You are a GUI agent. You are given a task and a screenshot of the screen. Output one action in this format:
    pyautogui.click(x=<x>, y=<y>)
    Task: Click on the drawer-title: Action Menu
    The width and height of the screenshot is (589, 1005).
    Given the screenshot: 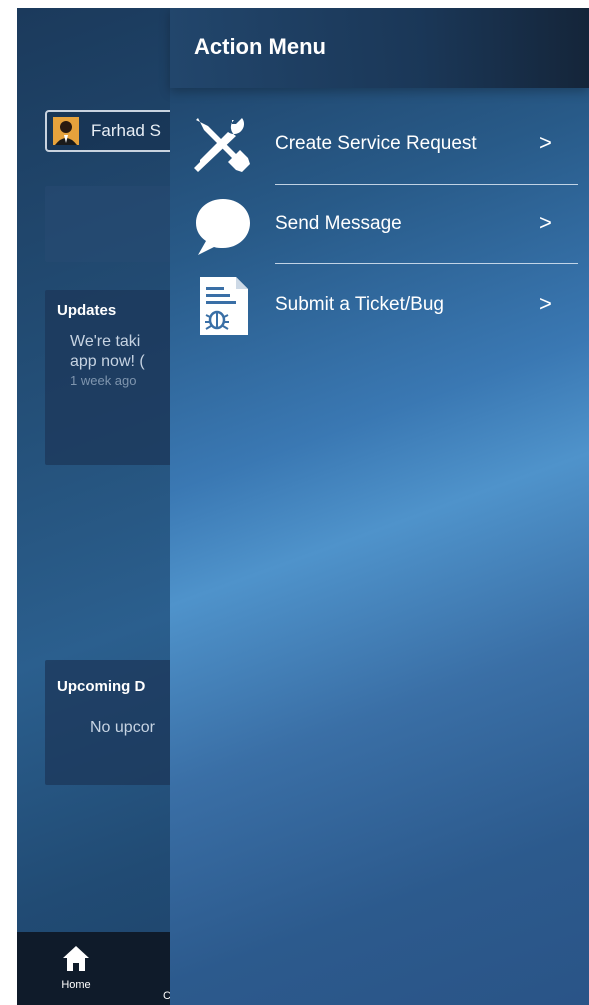 What is the action you would take?
    pyautogui.click(x=260, y=46)
    